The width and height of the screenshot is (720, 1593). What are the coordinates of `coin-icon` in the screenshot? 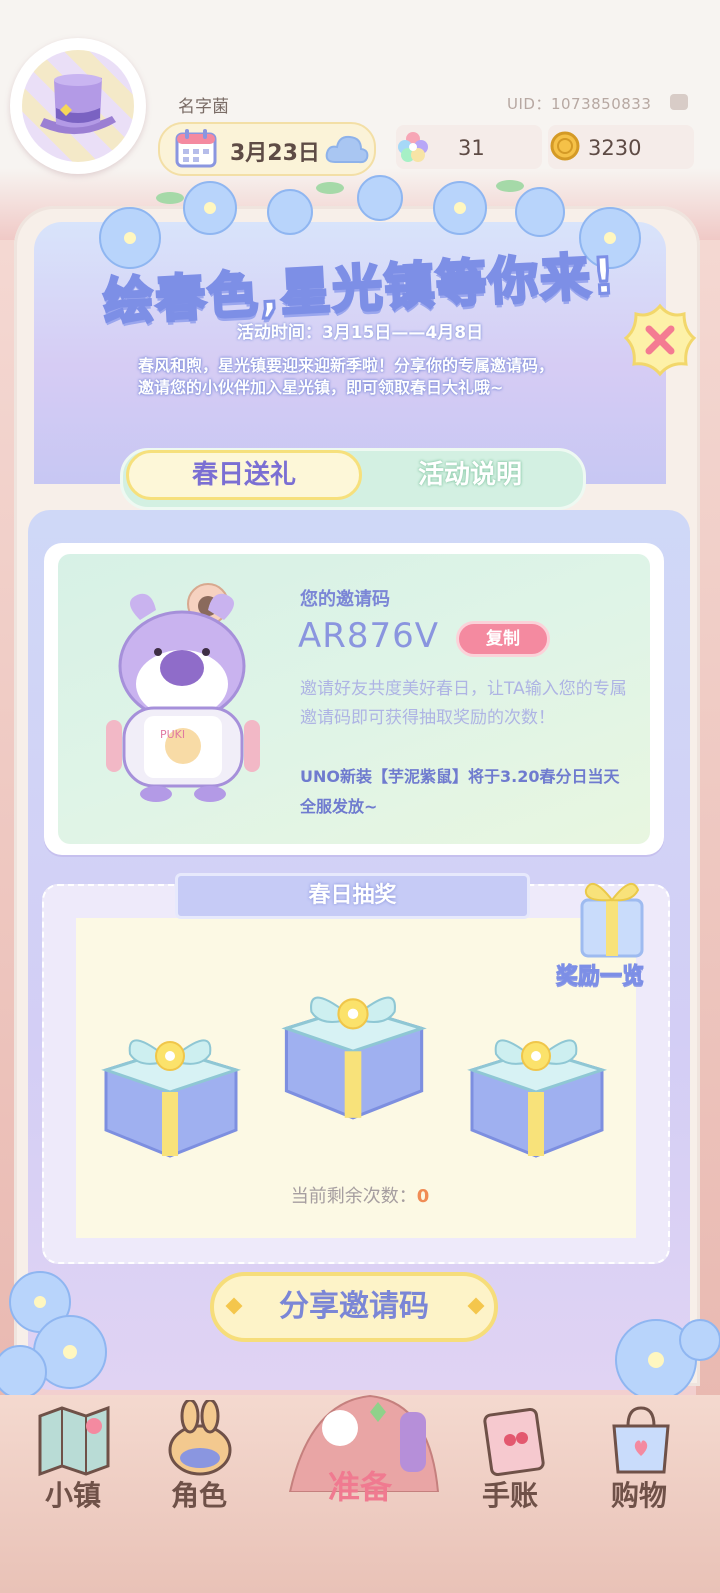 It's located at (565, 146).